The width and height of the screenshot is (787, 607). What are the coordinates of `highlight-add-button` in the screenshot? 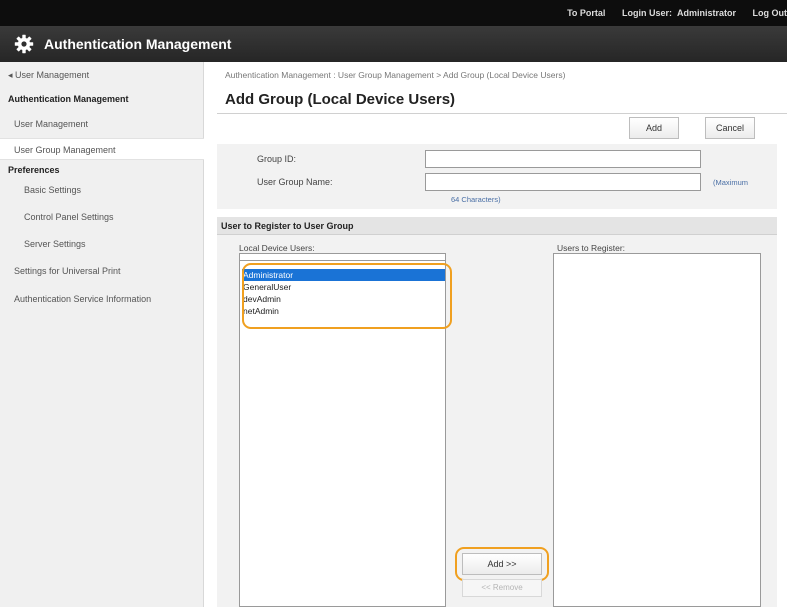 It's located at (502, 564).